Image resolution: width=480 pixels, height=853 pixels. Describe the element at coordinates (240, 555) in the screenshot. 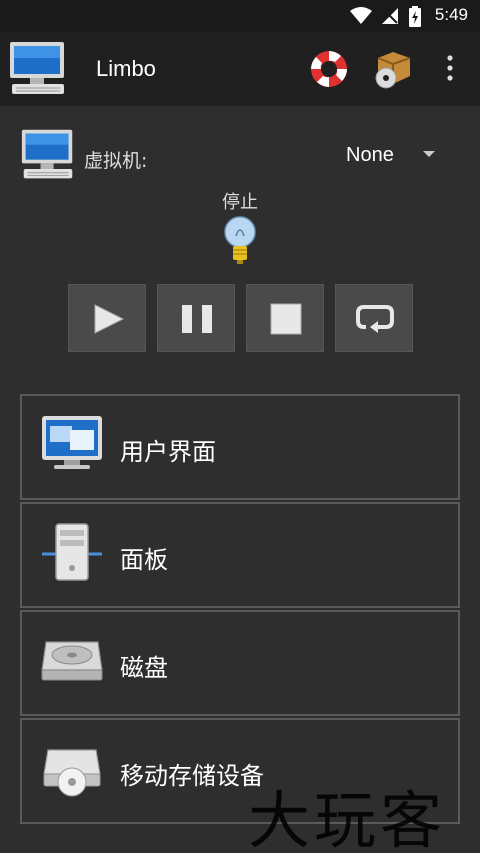

I see `menu-item-panel: 面板` at that location.